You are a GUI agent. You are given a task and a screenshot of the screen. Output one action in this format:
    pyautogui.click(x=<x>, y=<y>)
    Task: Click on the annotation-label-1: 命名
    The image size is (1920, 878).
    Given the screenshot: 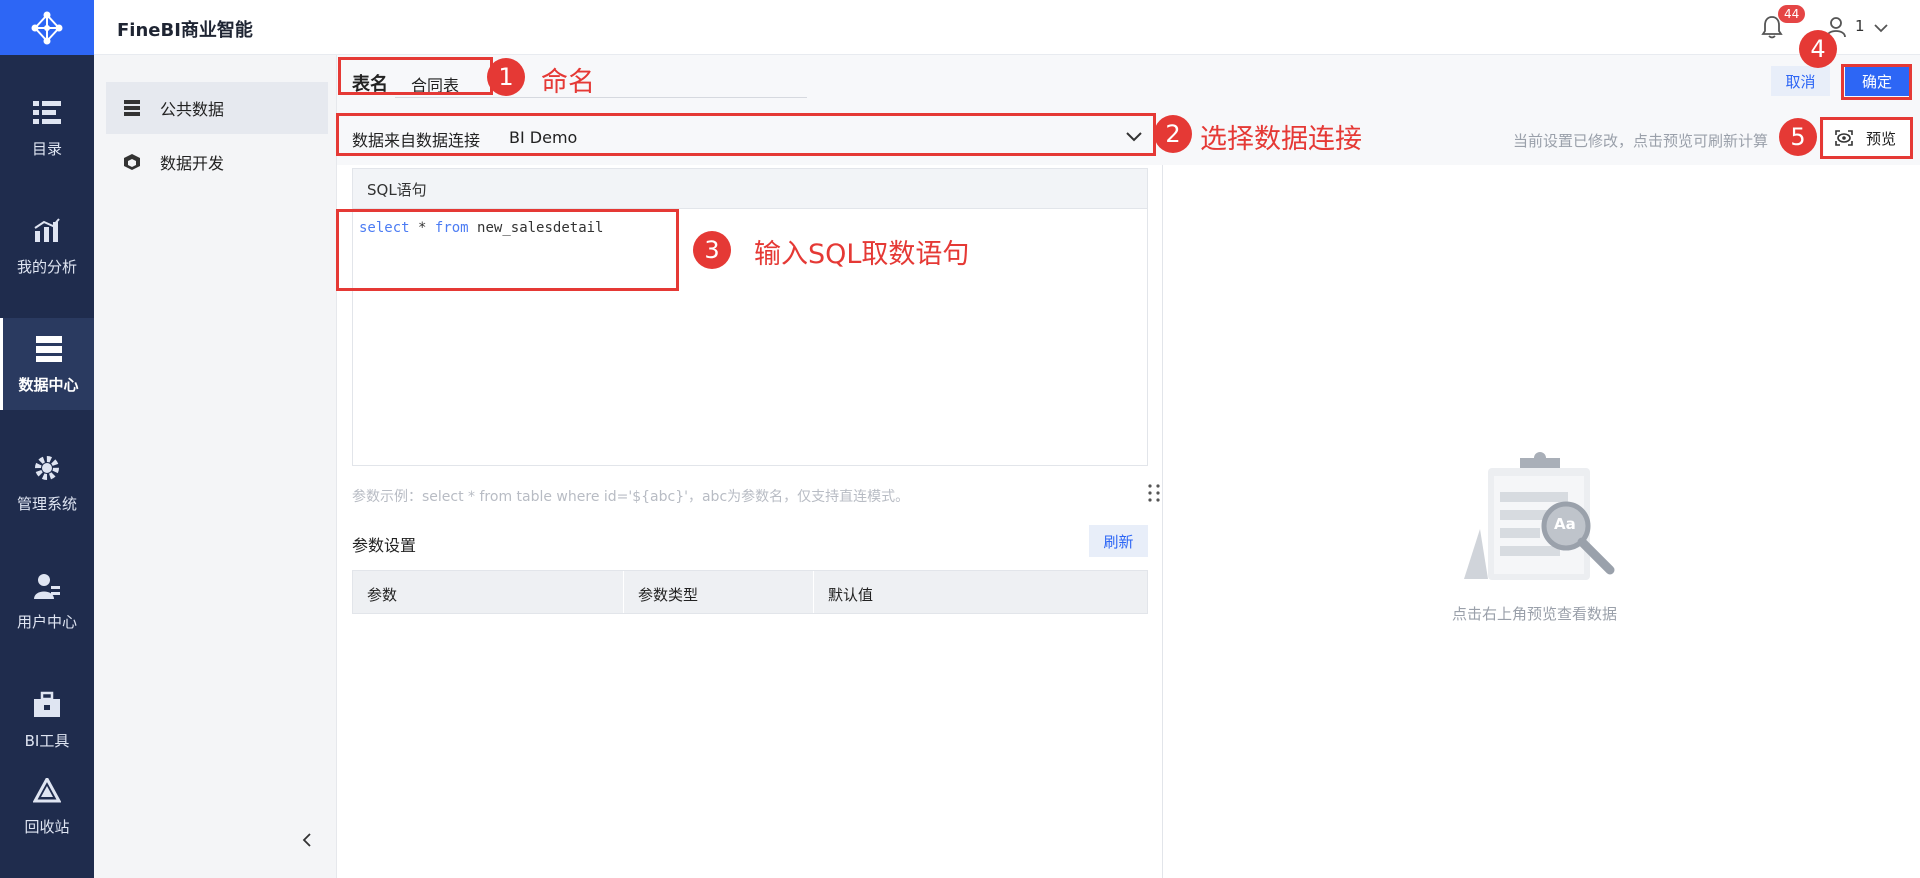 What is the action you would take?
    pyautogui.click(x=568, y=82)
    